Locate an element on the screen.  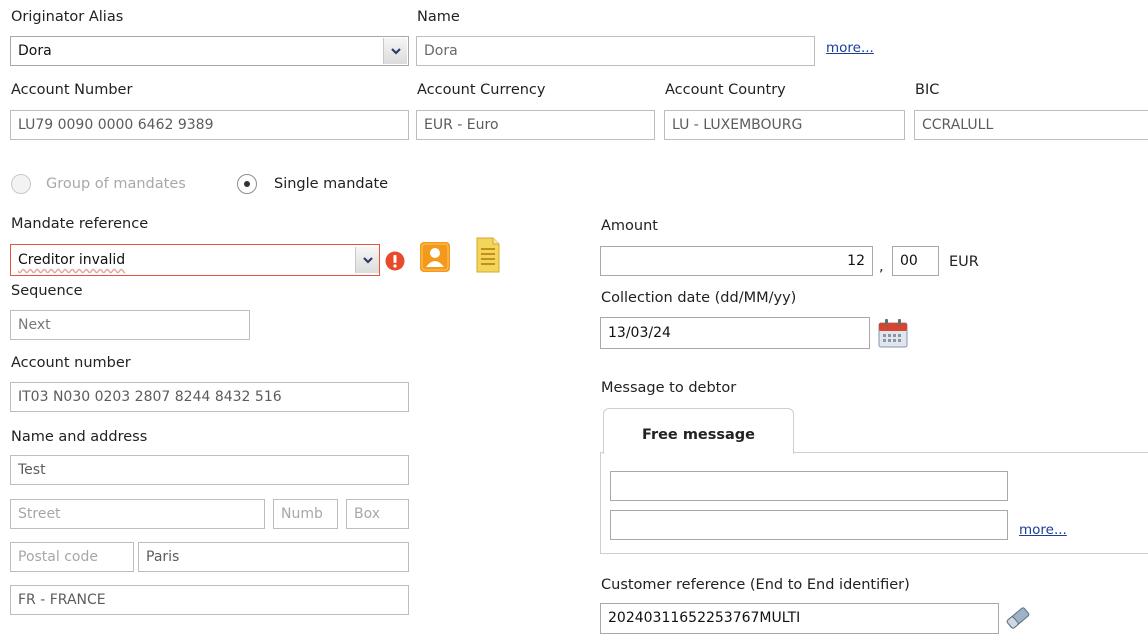
originator-alias-select: Dora is located at coordinates (209, 51).